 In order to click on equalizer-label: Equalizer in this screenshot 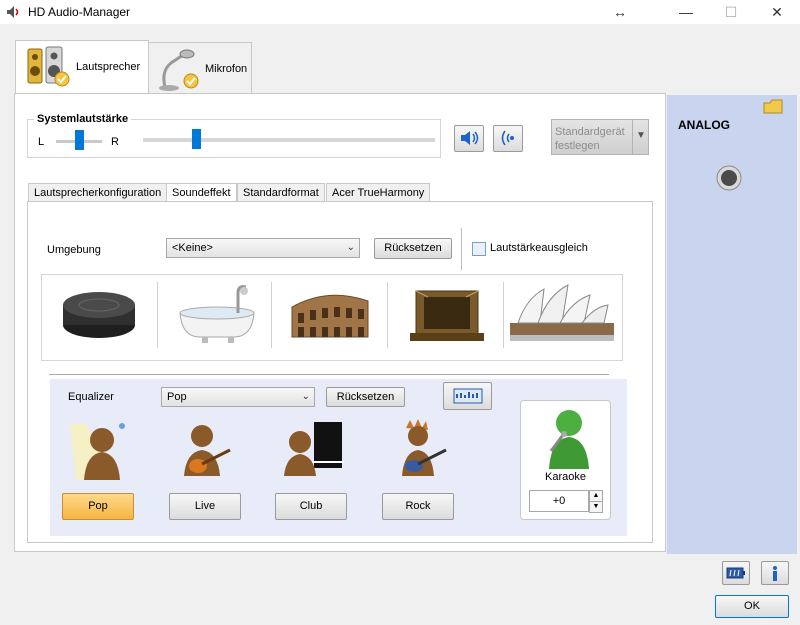, I will do `click(91, 397)`.